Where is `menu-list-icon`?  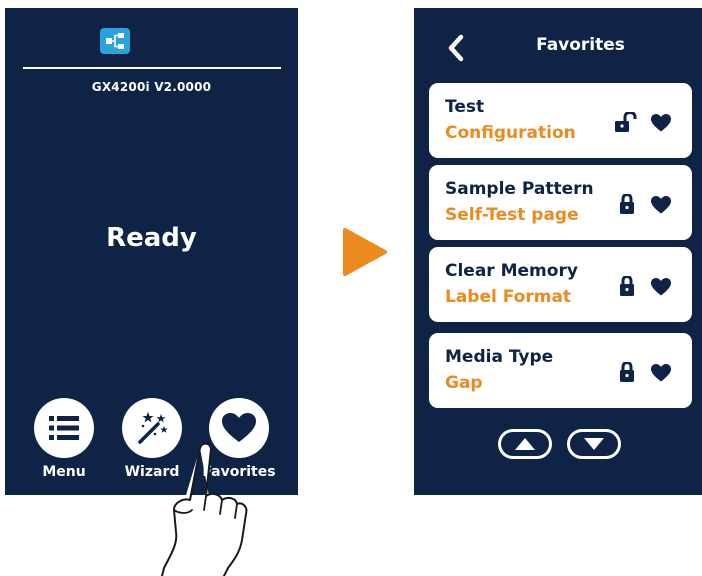 menu-list-icon is located at coordinates (64, 428).